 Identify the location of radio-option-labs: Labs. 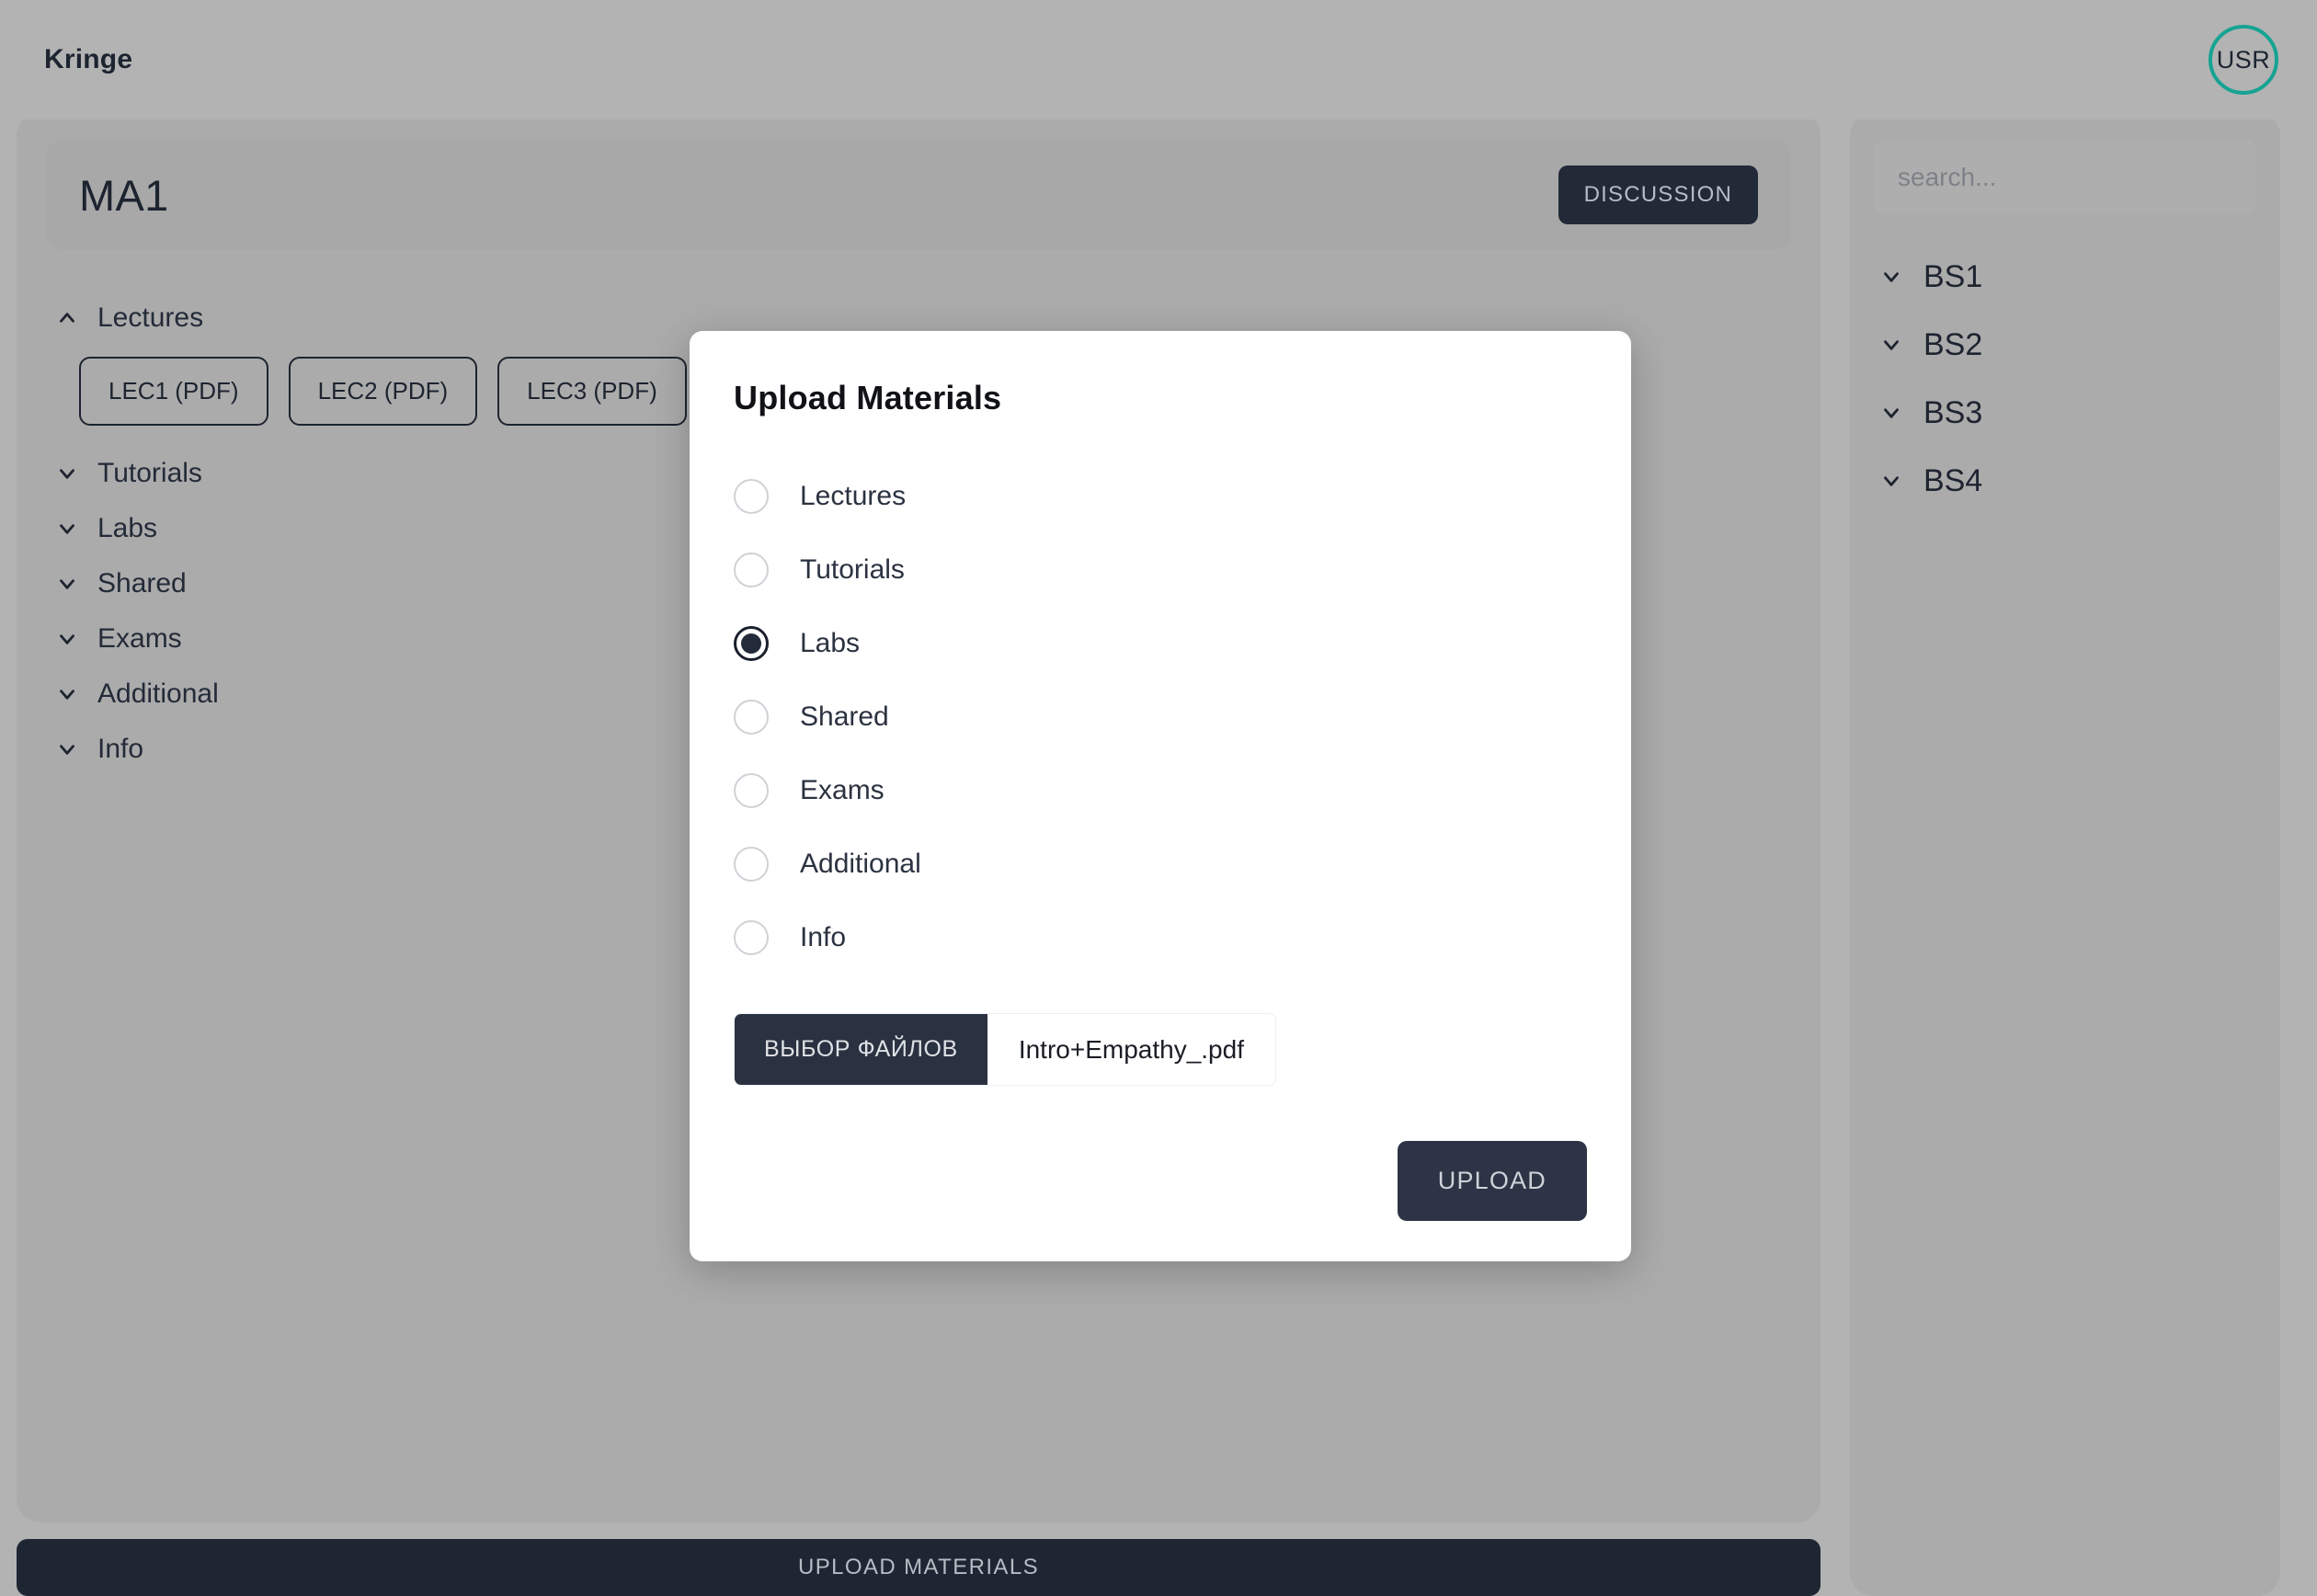
(1160, 643).